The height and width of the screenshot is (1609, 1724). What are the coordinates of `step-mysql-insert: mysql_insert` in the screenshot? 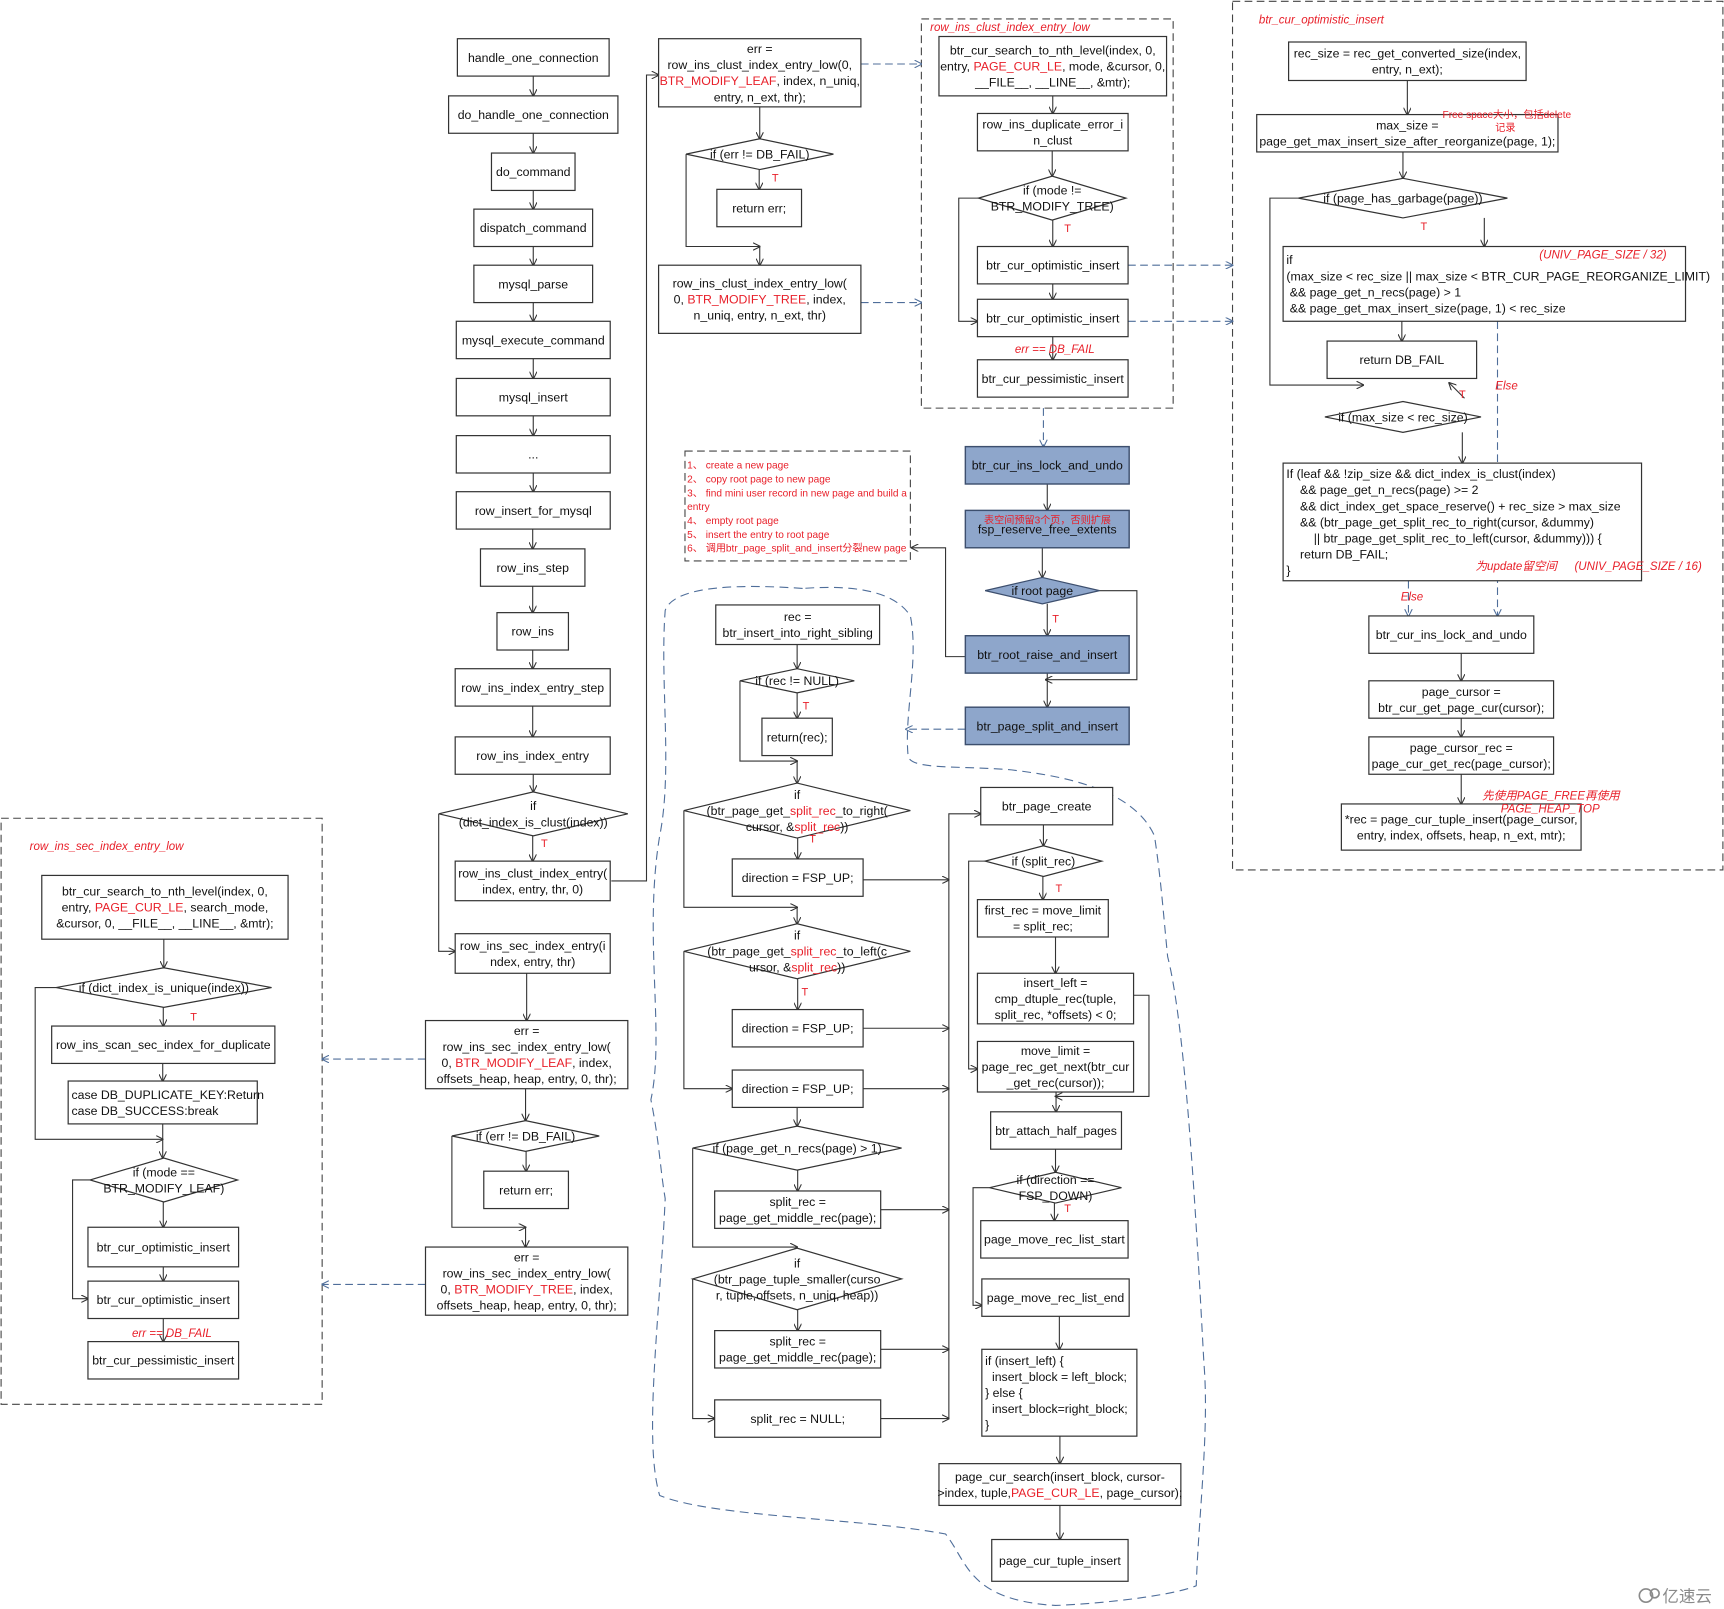 It's located at (533, 397).